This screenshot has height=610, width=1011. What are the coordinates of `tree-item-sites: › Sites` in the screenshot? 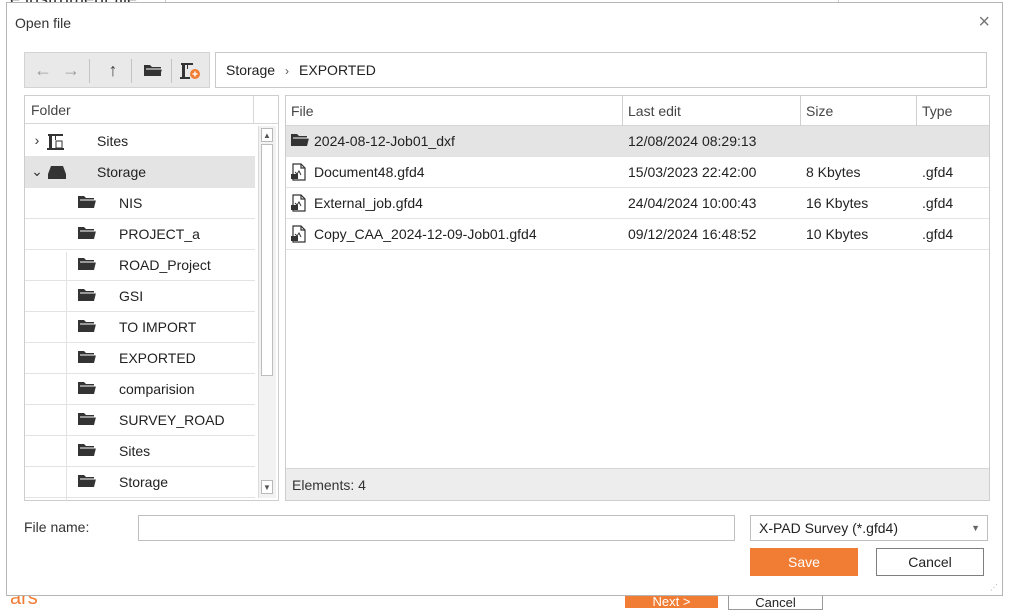 It's located at (140, 141).